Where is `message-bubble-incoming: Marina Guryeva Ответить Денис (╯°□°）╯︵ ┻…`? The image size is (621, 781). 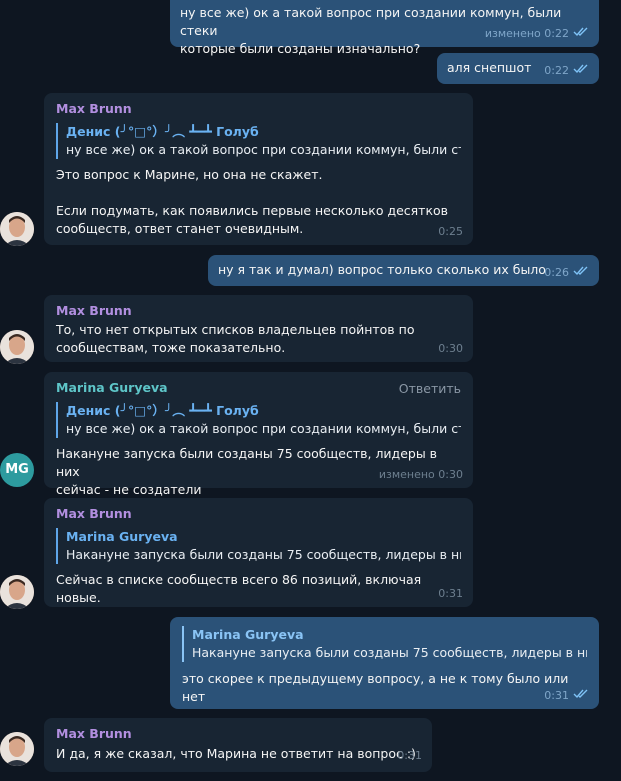 message-bubble-incoming: Marina Guryeva Ответить Денис (╯°□°）╯︵ ┻… is located at coordinates (258, 434).